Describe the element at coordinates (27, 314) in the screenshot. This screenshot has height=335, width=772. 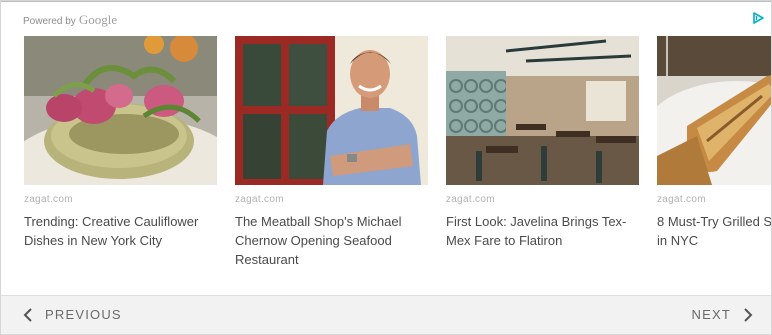
I see `chevron-left-icon` at that location.